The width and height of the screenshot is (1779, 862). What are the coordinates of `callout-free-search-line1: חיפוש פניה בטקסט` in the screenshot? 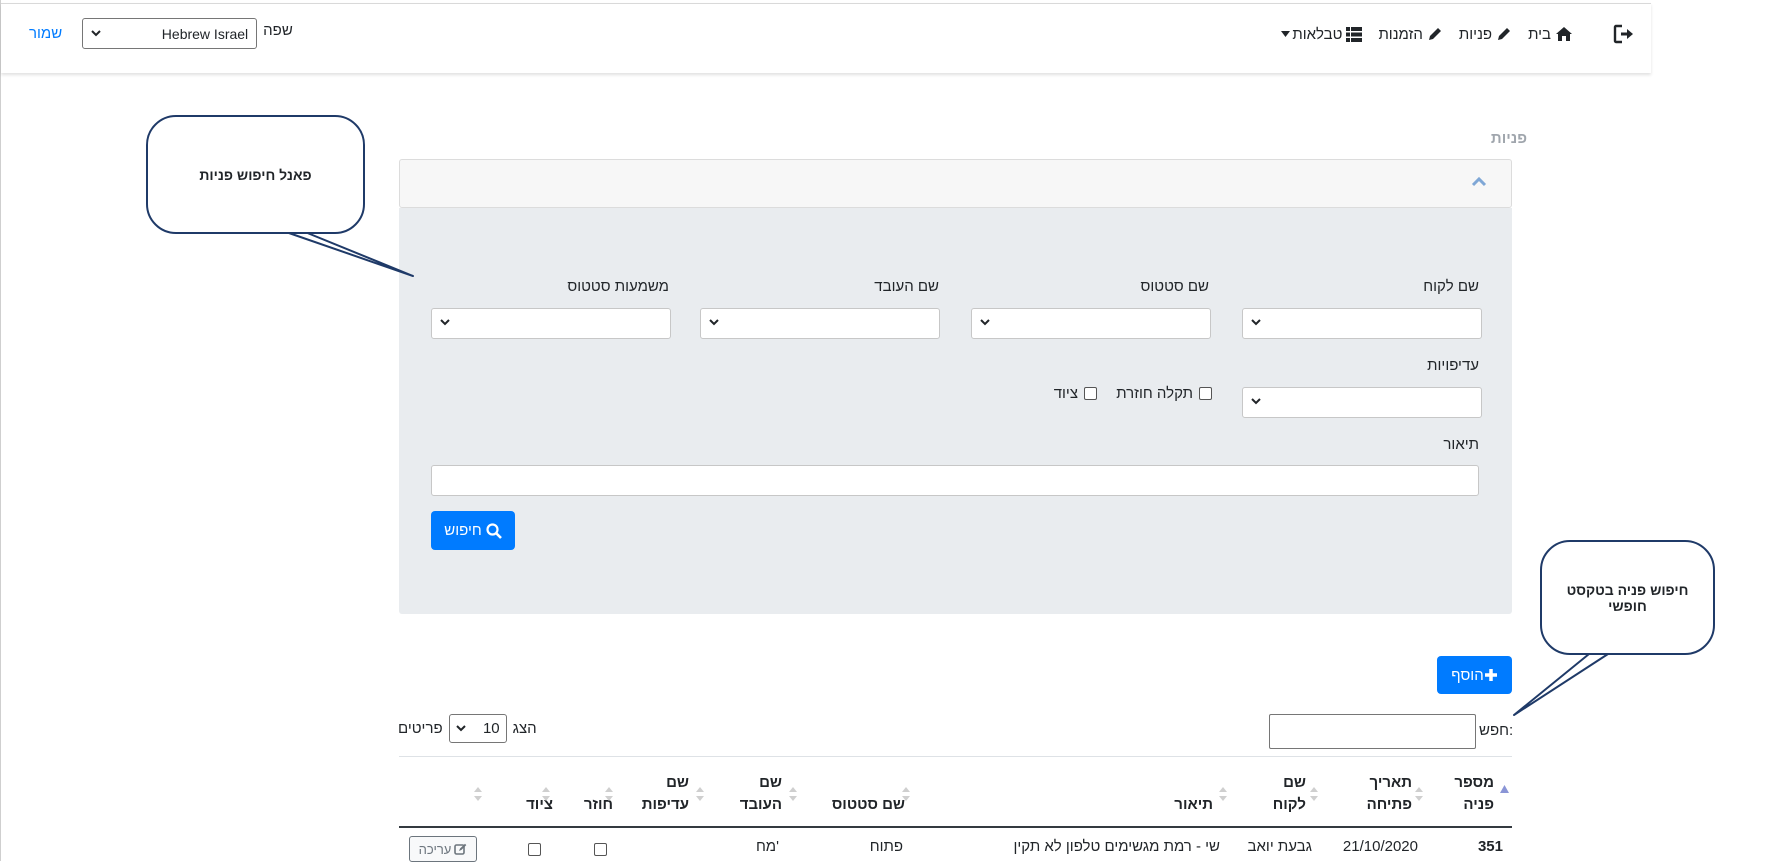 It's located at (1627, 589).